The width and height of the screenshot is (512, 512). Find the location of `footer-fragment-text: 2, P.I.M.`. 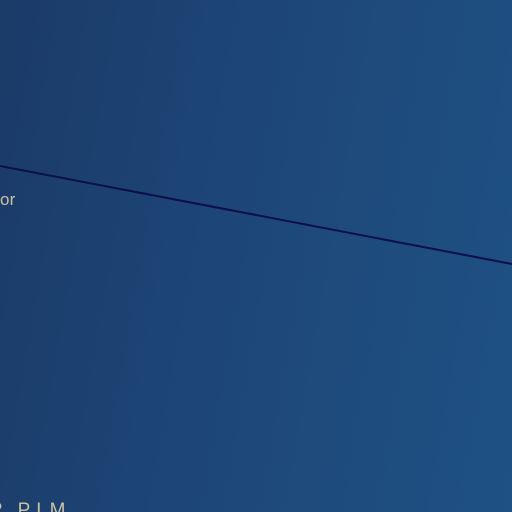

footer-fragment-text: 2, P.I.M. is located at coordinates (37, 506).